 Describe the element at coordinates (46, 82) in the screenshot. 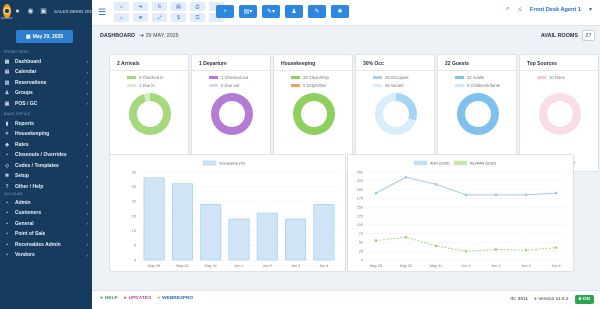

I see `sidebar-item-reservations: ▥ Reservations ›` at that location.